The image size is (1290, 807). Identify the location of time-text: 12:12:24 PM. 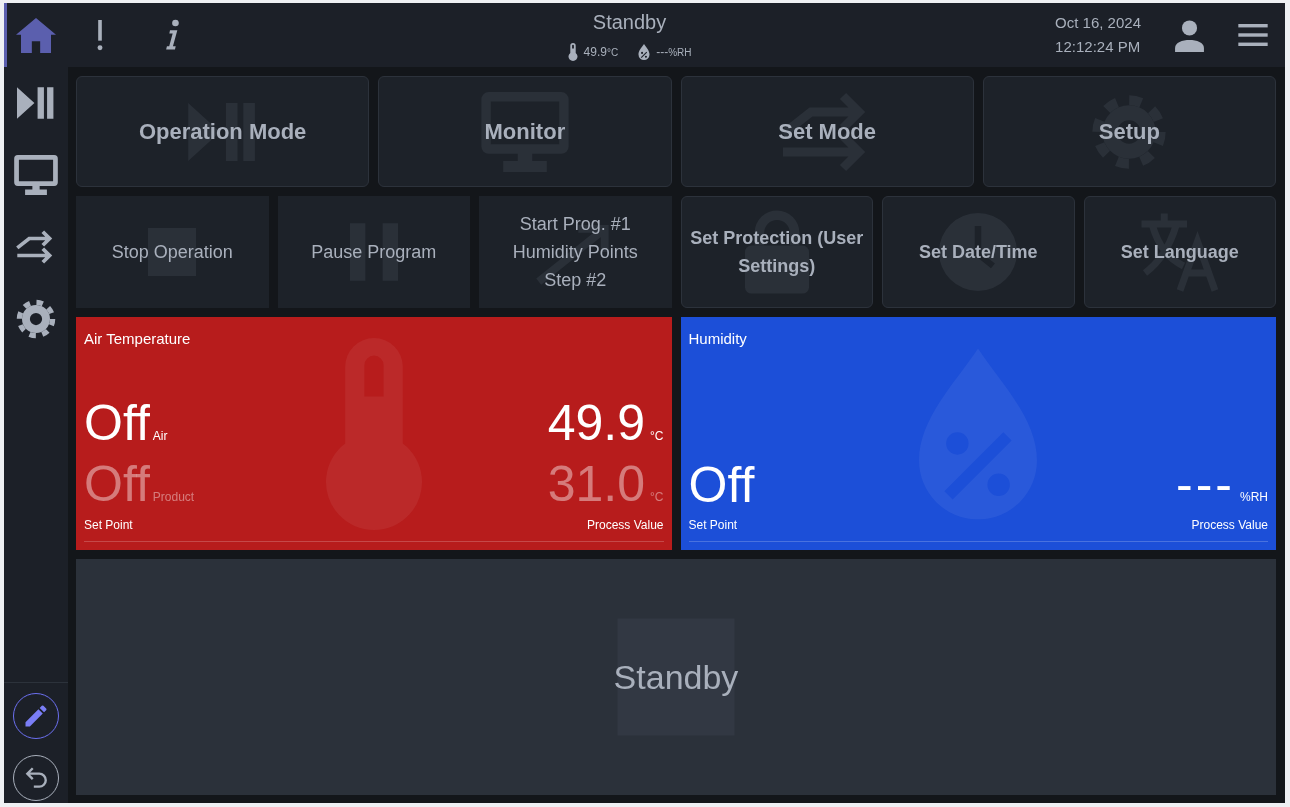
(1098, 47).